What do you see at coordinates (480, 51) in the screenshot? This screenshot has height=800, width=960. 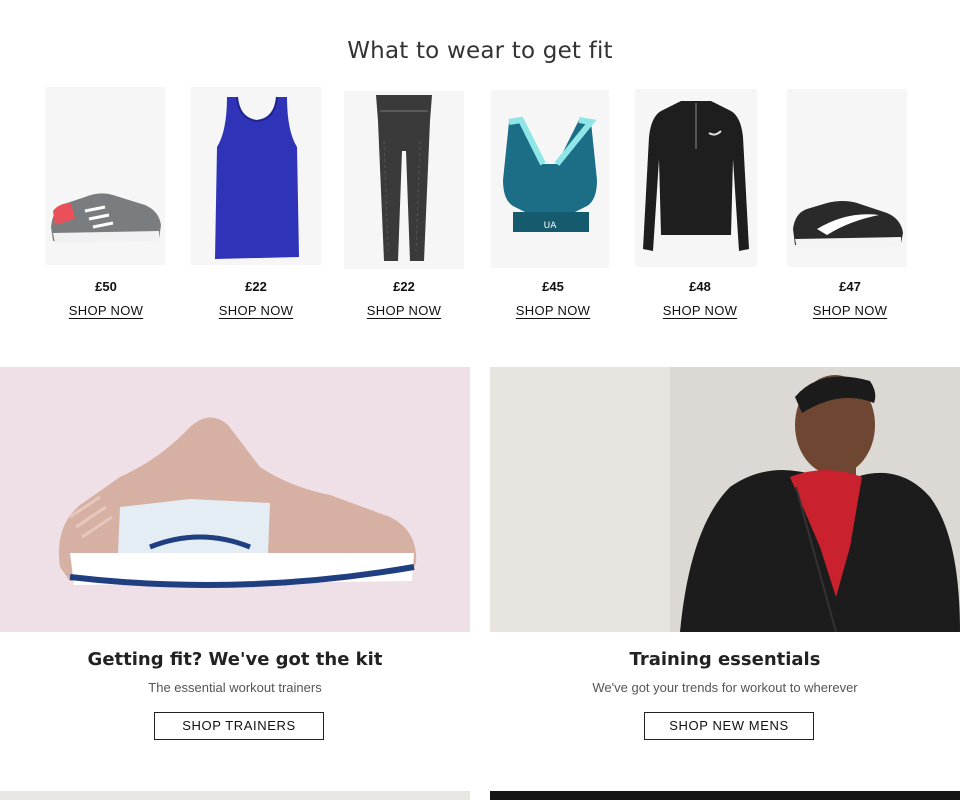 I see `section-title: What to wear to get fit` at bounding box center [480, 51].